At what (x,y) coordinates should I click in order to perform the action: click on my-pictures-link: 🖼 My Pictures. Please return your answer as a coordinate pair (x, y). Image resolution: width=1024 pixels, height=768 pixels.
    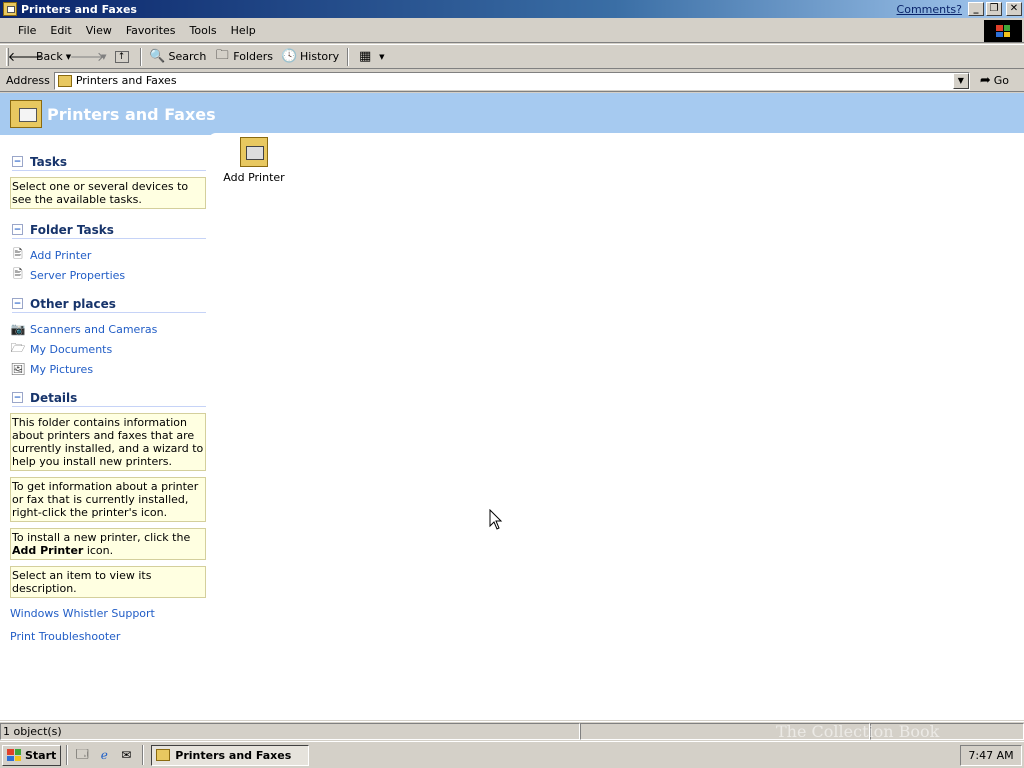
    Looking at the image, I should click on (109, 369).